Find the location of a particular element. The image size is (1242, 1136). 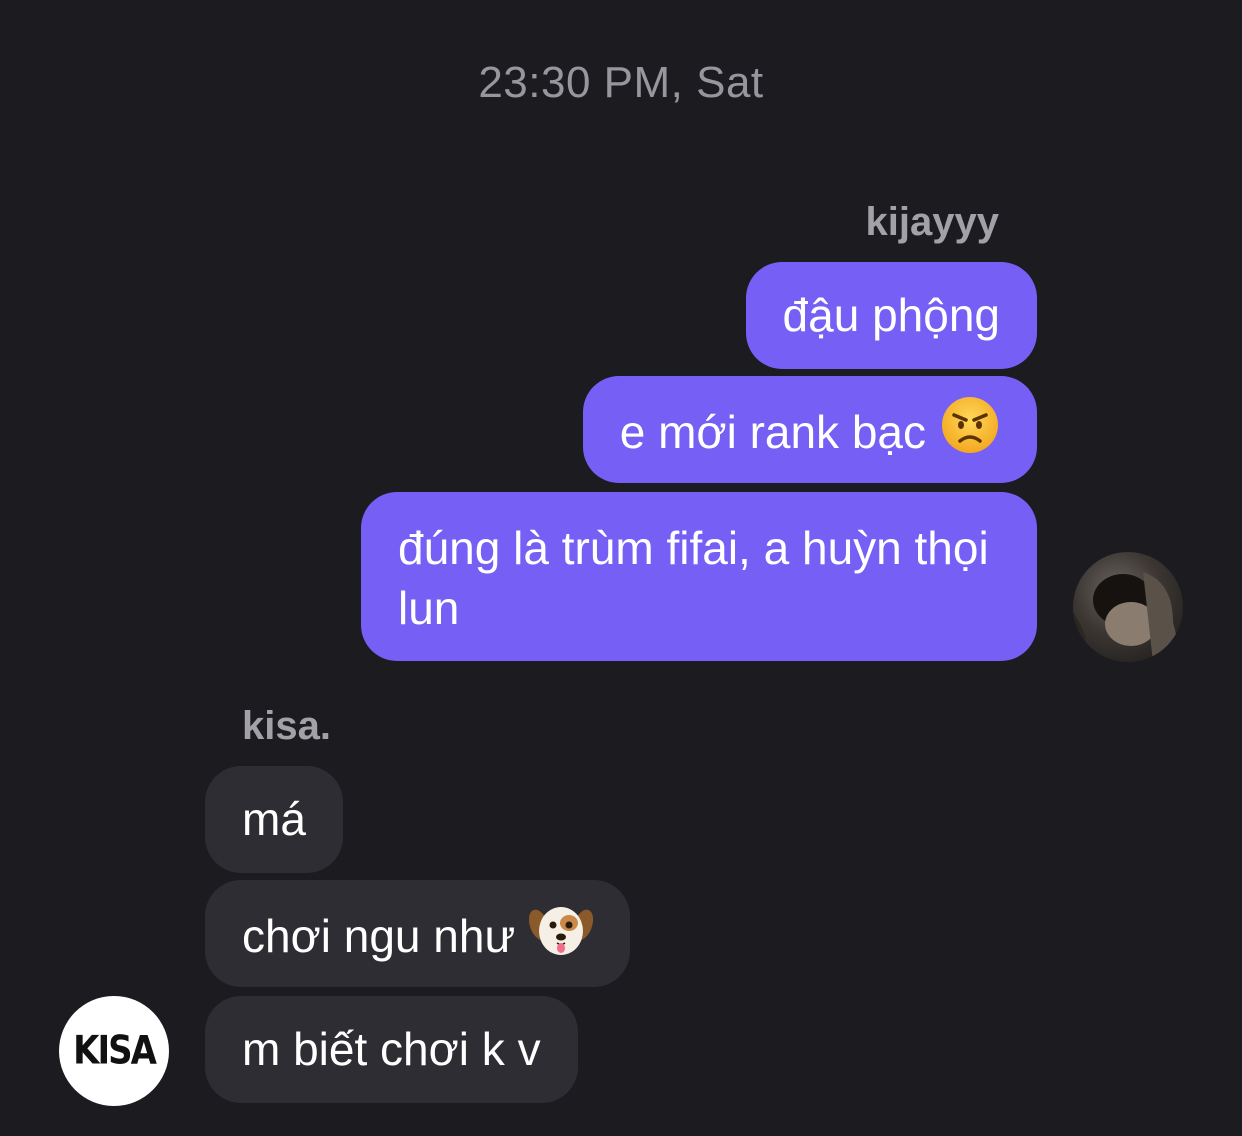

message-text: đậu phộng is located at coordinates (891, 315).